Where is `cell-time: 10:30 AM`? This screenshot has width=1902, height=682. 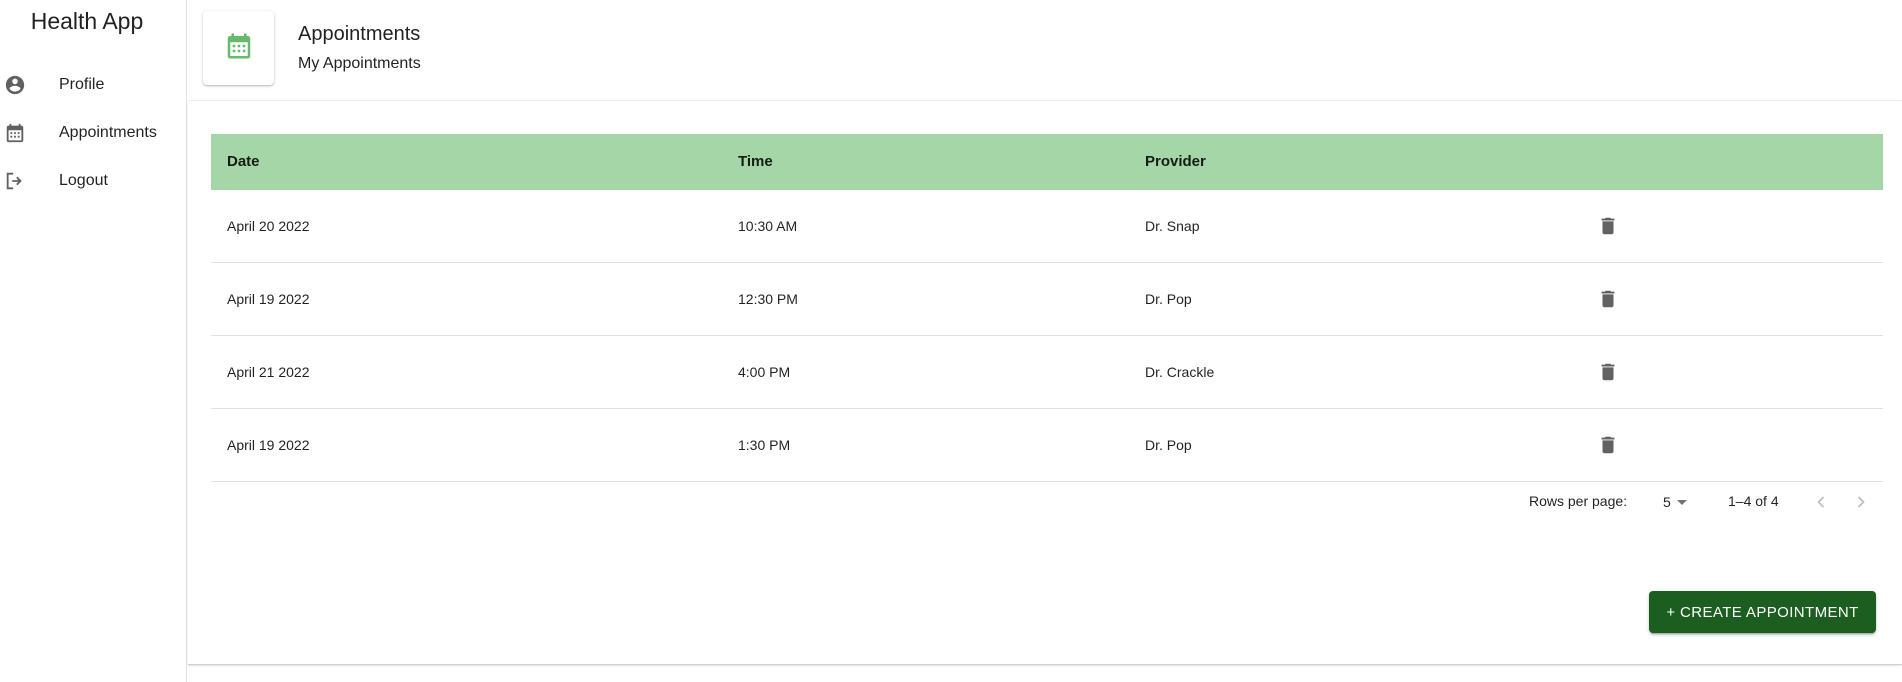 cell-time: 10:30 AM is located at coordinates (768, 226).